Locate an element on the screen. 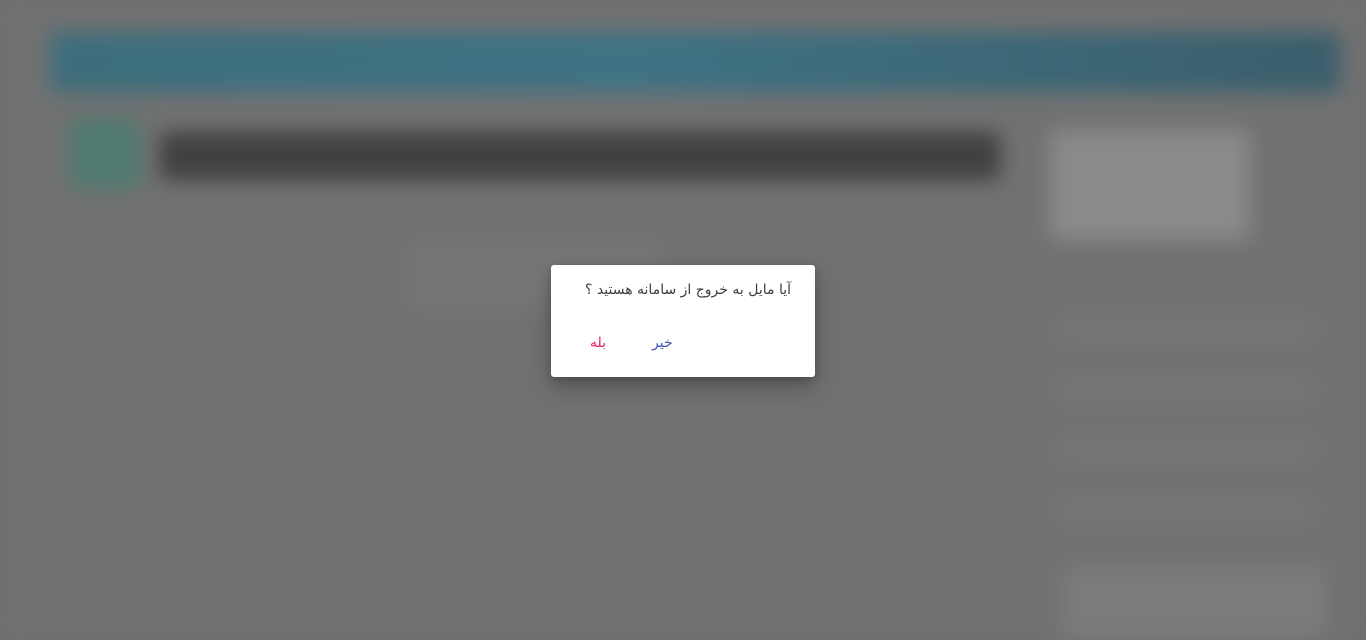  dialog-message: آیا مایل به خروج از سامانه هستید ؟ is located at coordinates (688, 290).